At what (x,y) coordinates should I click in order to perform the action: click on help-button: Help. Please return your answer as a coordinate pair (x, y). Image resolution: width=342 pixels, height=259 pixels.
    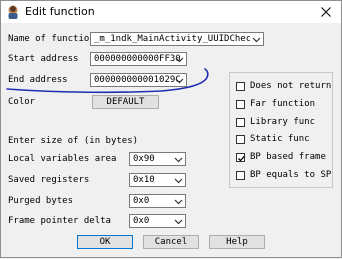
    Looking at the image, I should click on (237, 242).